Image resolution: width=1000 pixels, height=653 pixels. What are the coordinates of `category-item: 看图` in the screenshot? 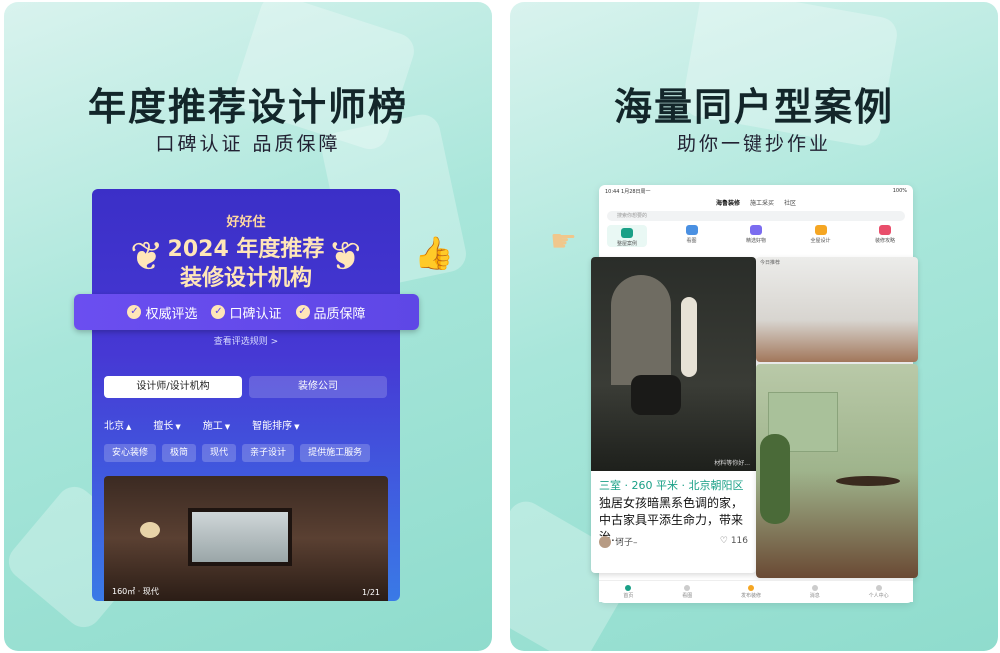 It's located at (692, 236).